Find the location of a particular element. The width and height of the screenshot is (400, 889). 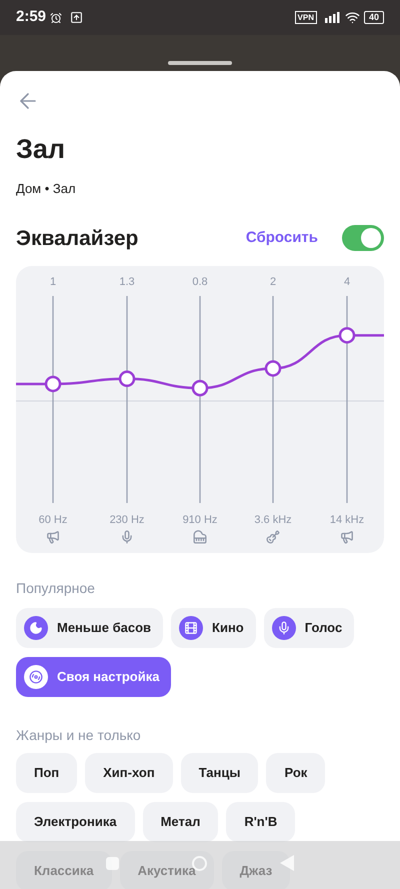

preset-chip: Голос is located at coordinates (309, 628).